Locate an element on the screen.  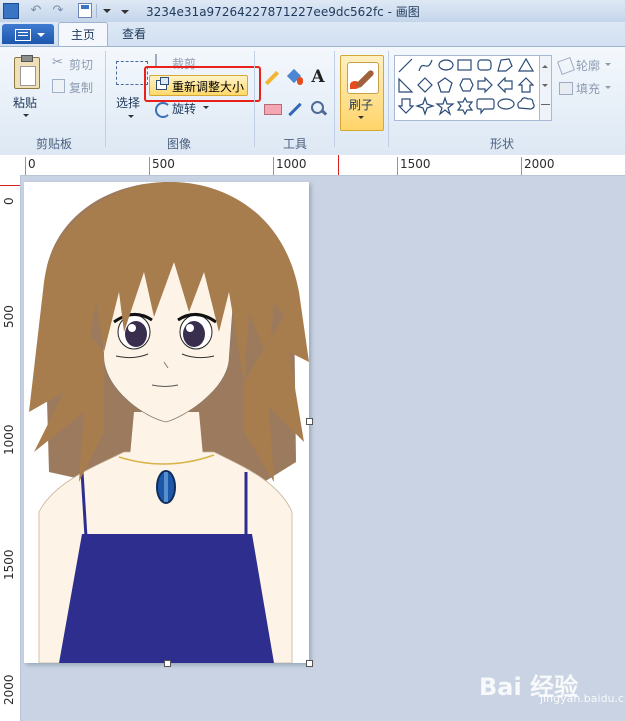
resize-handle-right is located at coordinates (309, 421).